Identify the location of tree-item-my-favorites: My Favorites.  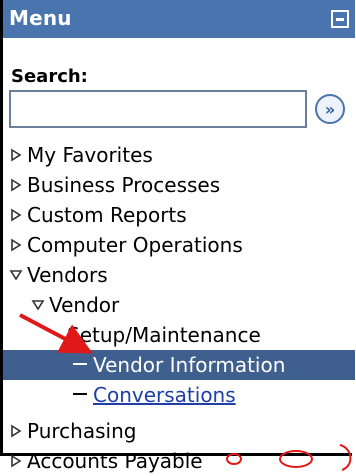
(179, 155).